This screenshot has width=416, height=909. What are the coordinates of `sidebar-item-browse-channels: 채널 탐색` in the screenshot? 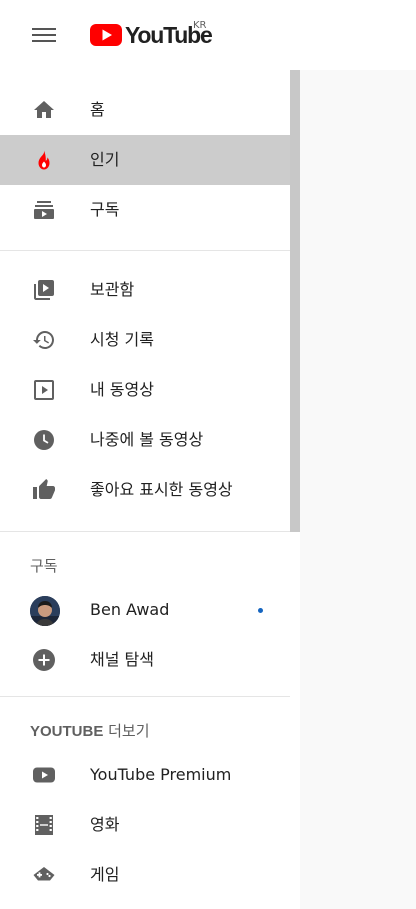 It's located at (145, 660).